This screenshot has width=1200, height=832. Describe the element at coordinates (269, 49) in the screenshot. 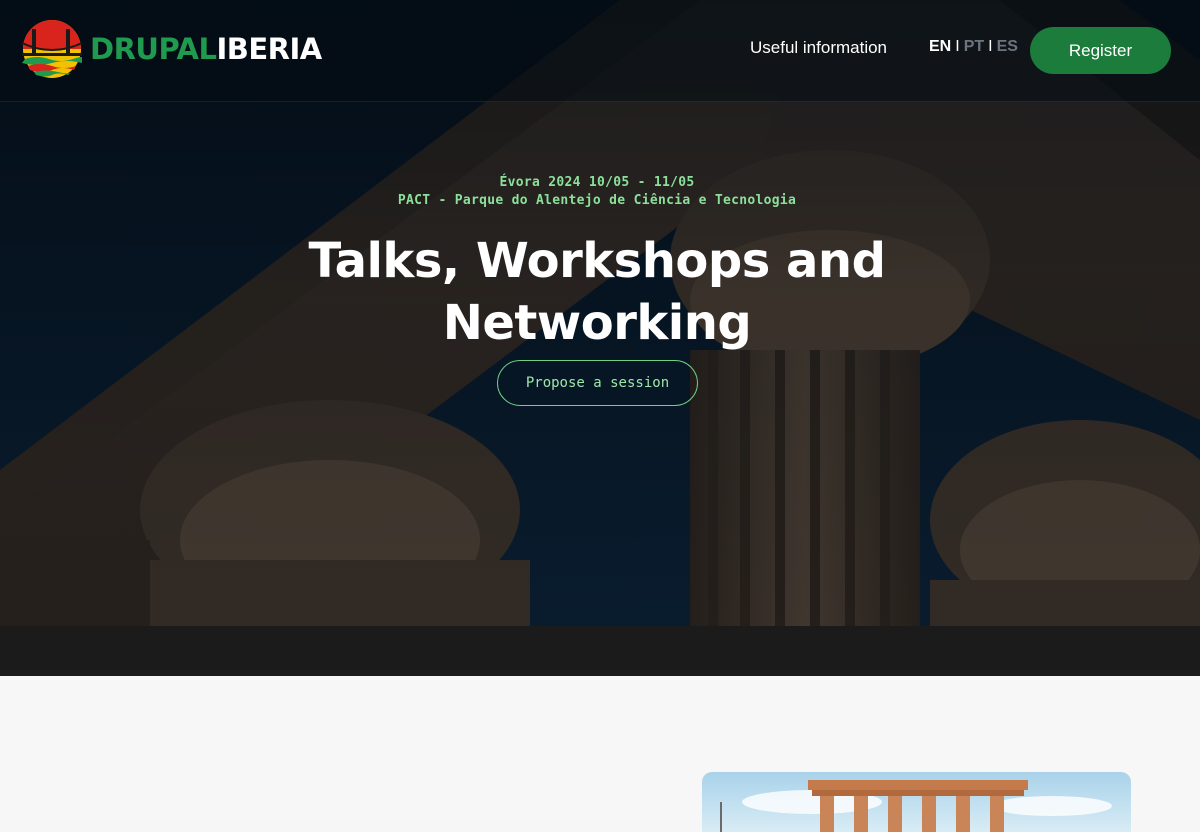

I see `logo-word-iberia: IBERIA` at that location.